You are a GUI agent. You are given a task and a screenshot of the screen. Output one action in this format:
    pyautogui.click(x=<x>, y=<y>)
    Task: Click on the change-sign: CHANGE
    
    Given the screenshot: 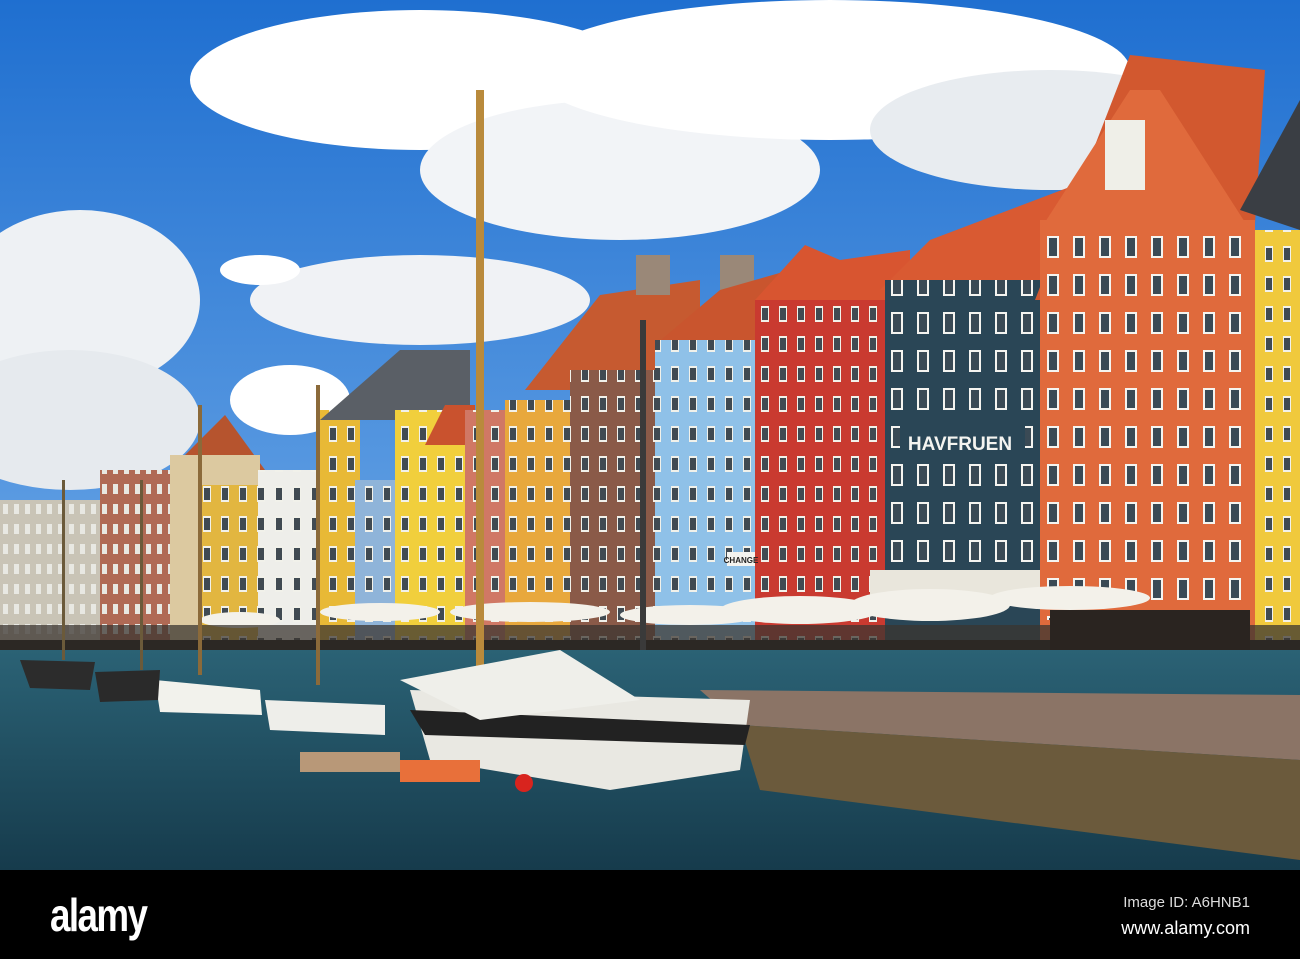 What is the action you would take?
    pyautogui.click(x=741, y=560)
    